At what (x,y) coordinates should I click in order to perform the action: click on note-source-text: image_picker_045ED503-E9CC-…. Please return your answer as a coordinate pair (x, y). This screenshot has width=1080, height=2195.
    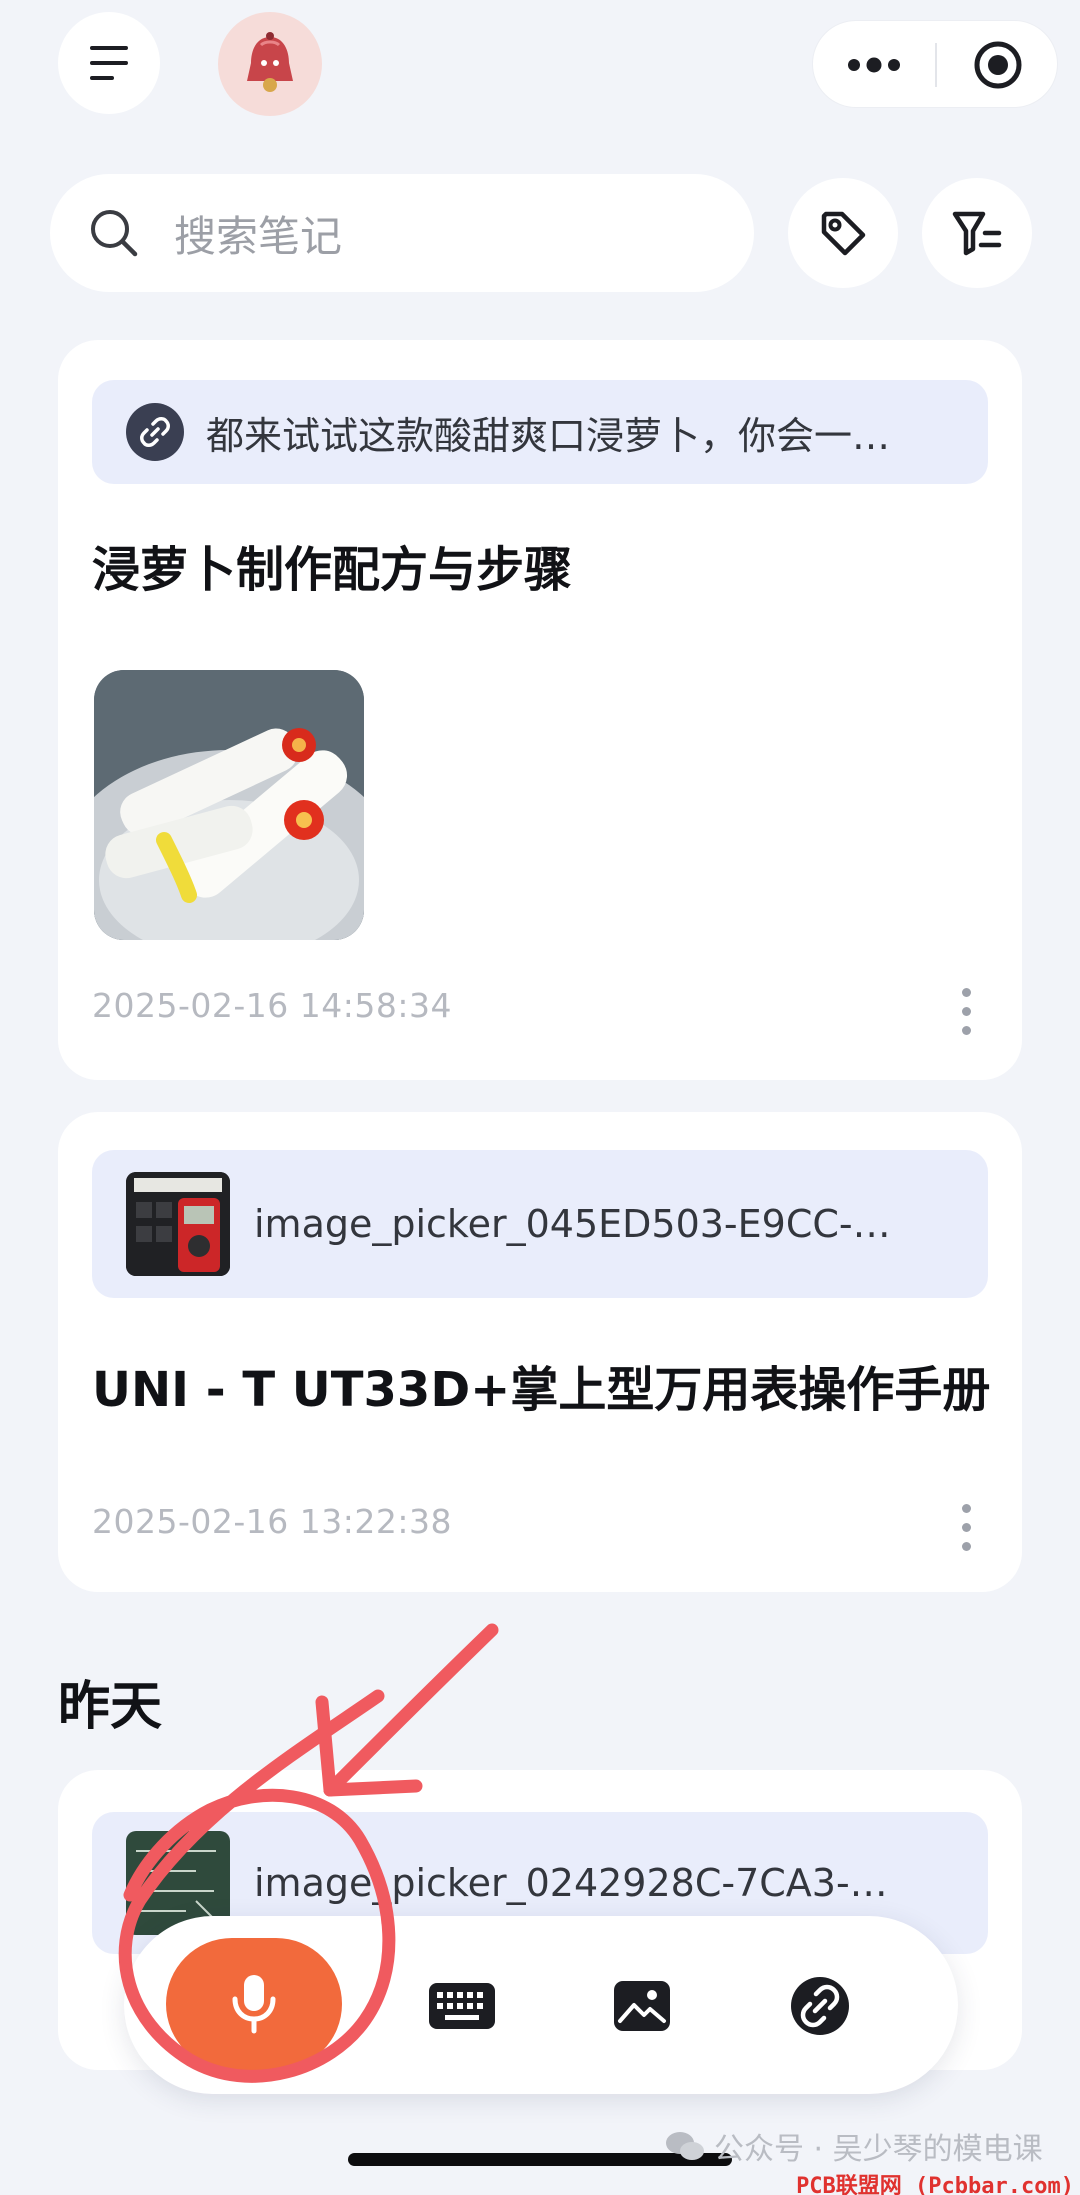
    Looking at the image, I should click on (572, 1224).